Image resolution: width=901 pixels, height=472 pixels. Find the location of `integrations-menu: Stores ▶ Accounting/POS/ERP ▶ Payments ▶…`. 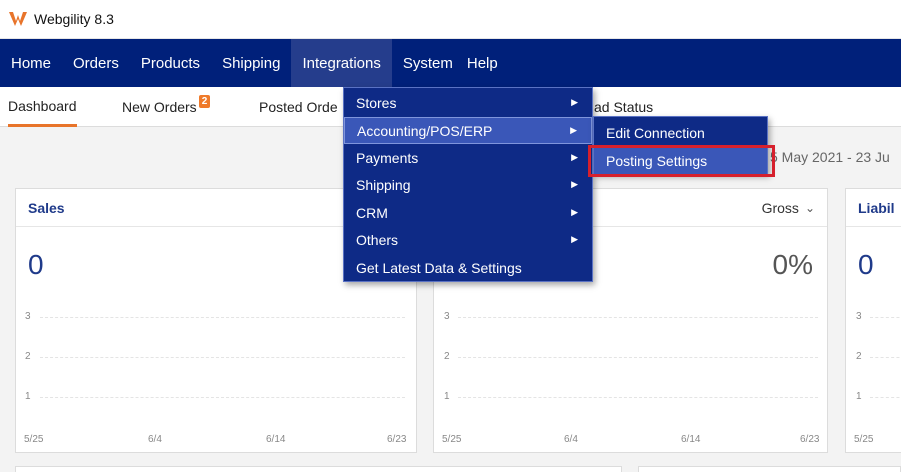

integrations-menu: Stores ▶ Accounting/POS/ERP ▶ Payments ▶… is located at coordinates (468, 184).